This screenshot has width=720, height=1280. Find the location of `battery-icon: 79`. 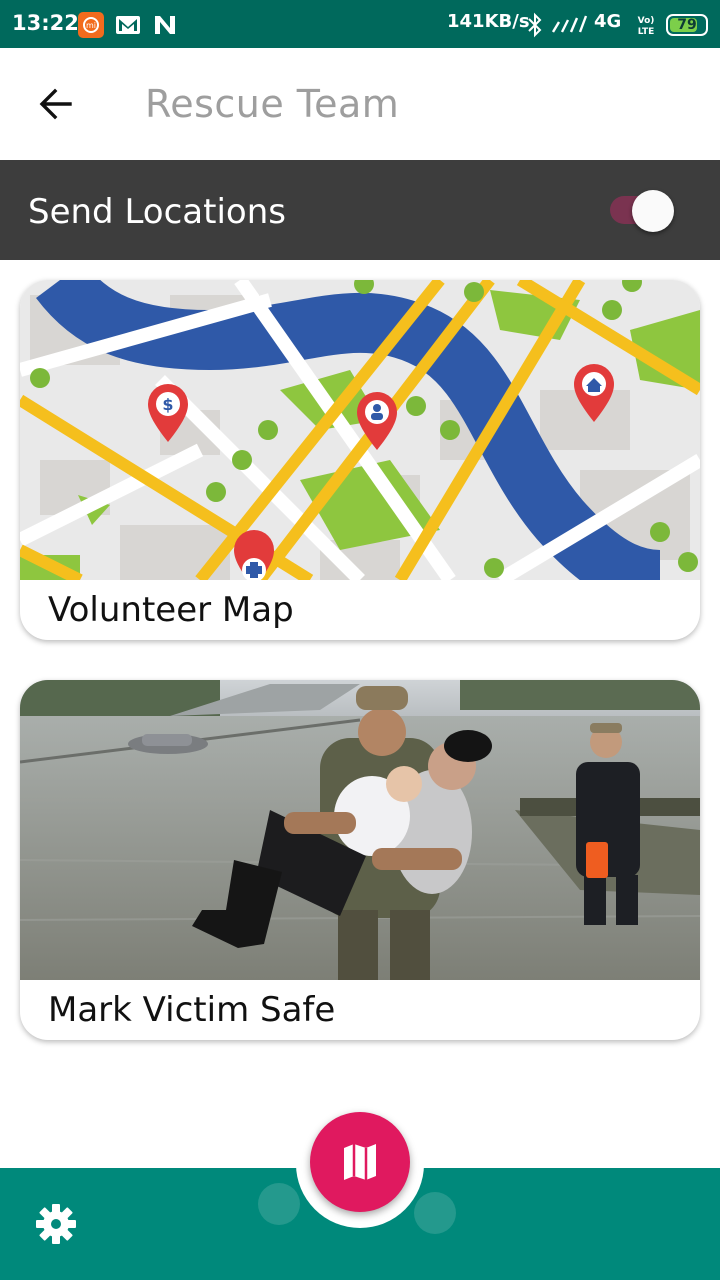

battery-icon: 79 is located at coordinates (687, 25).